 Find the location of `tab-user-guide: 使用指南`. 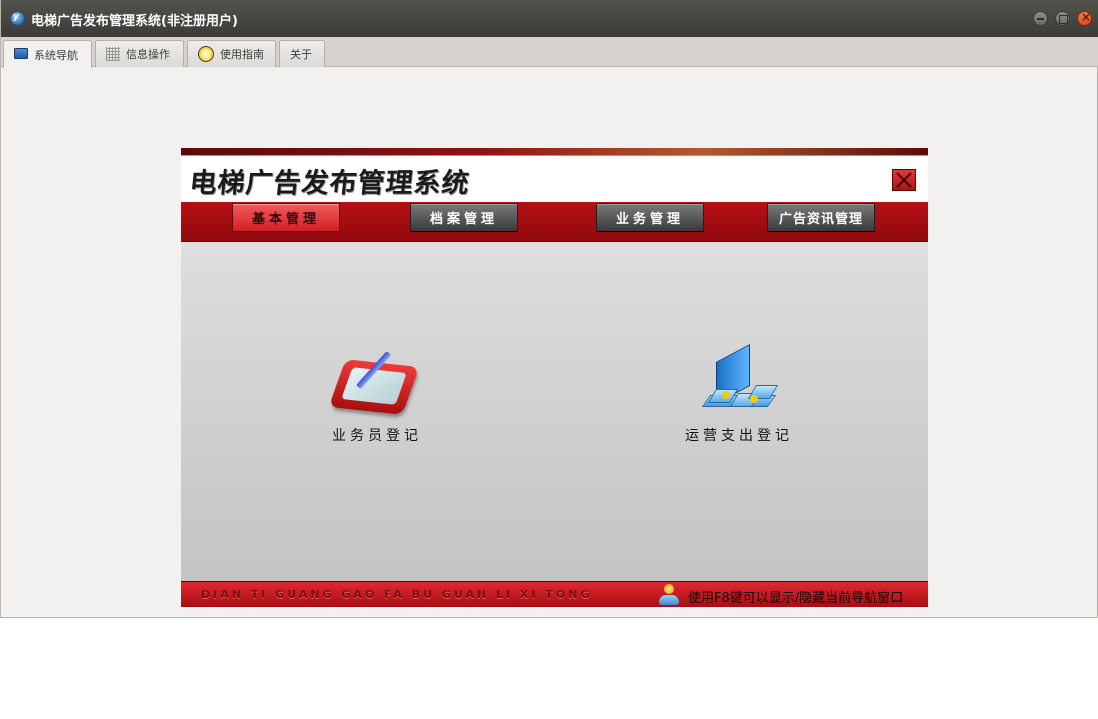

tab-user-guide: 使用指南 is located at coordinates (231, 53).